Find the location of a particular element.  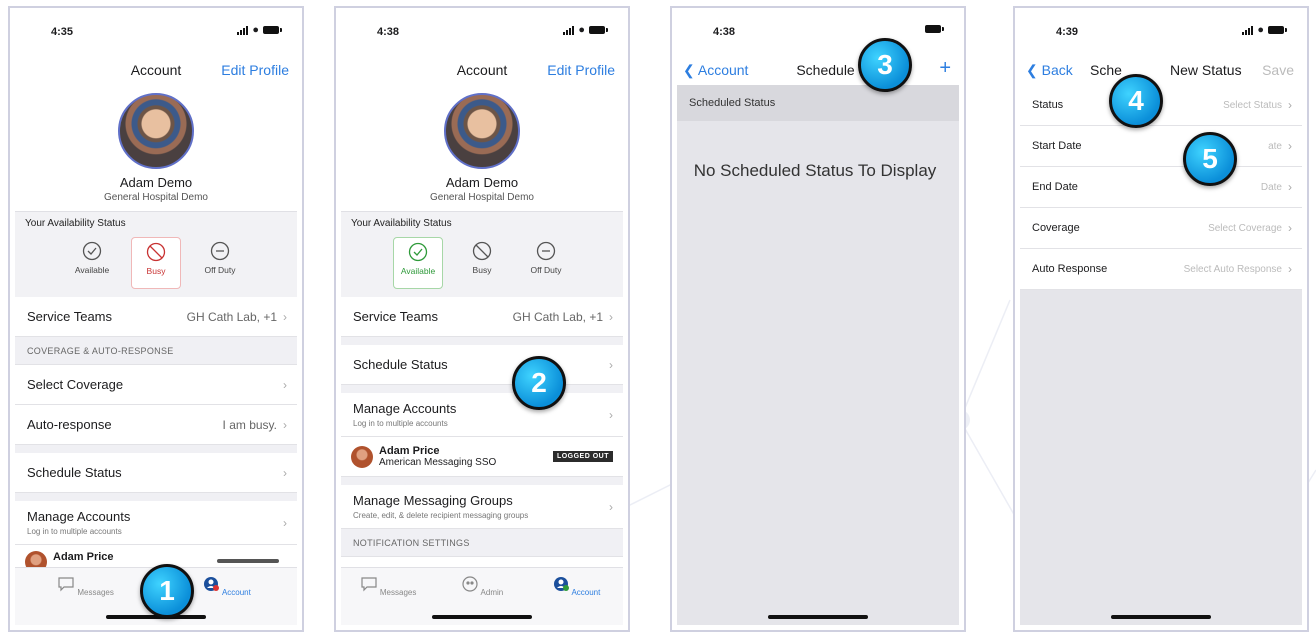

tab-account-label: Account is located at coordinates (586, 592).